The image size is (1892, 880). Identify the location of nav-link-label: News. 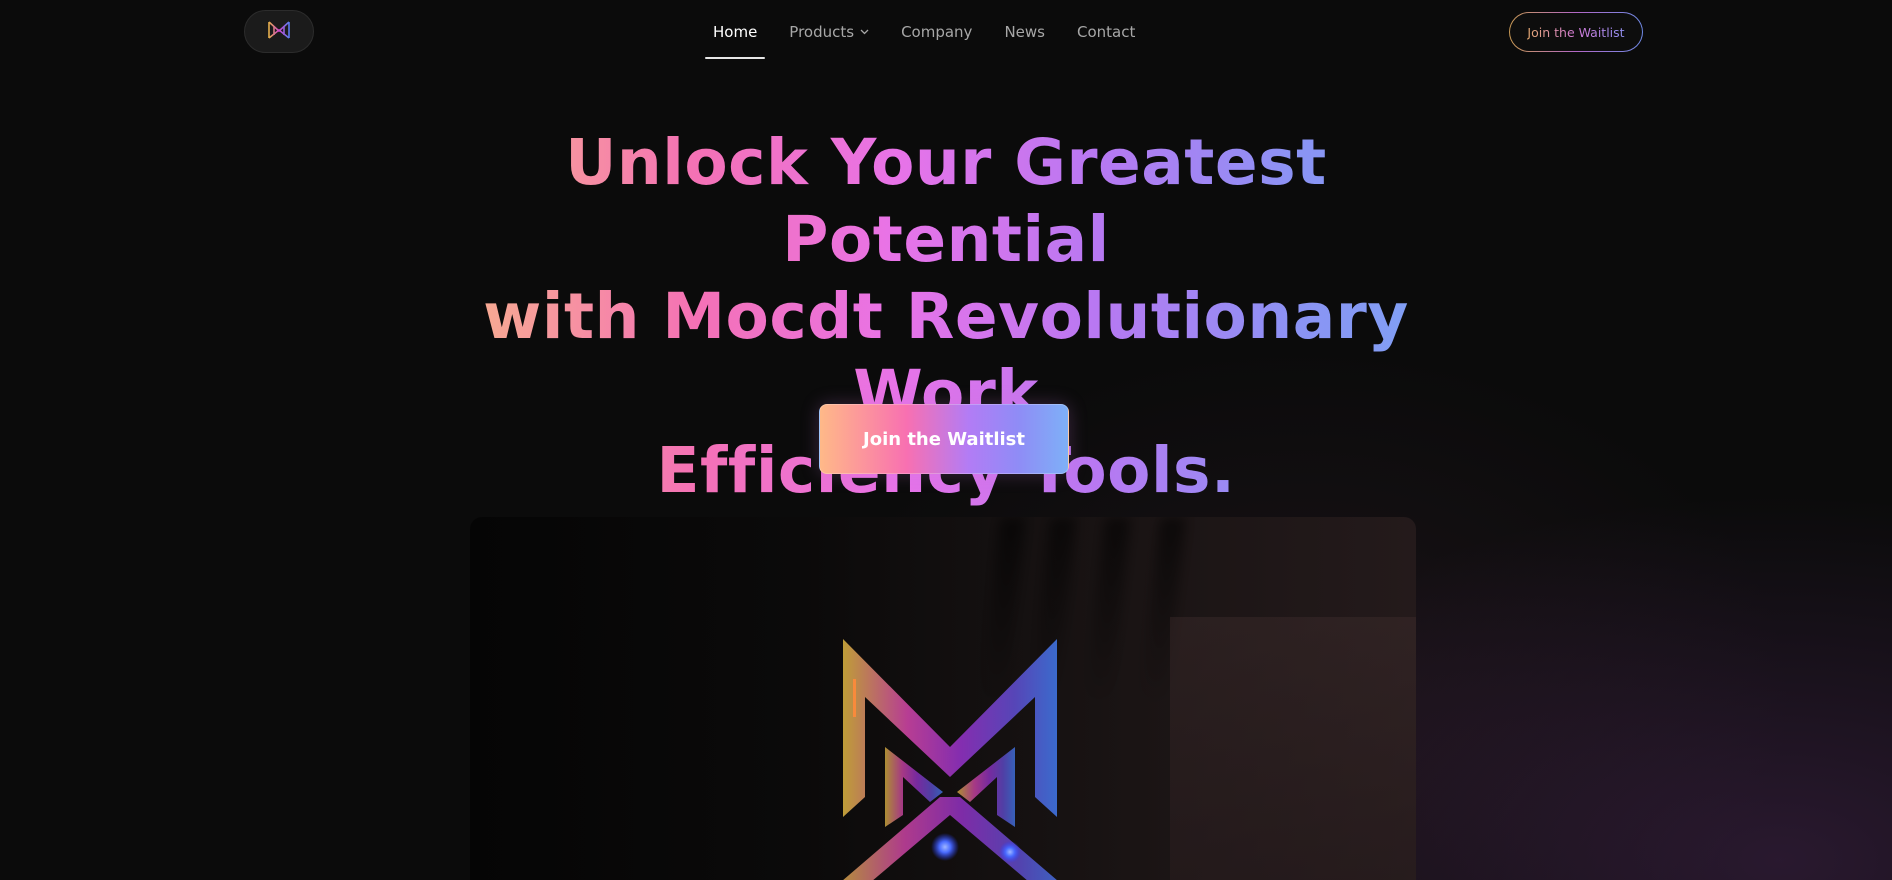
(1024, 32).